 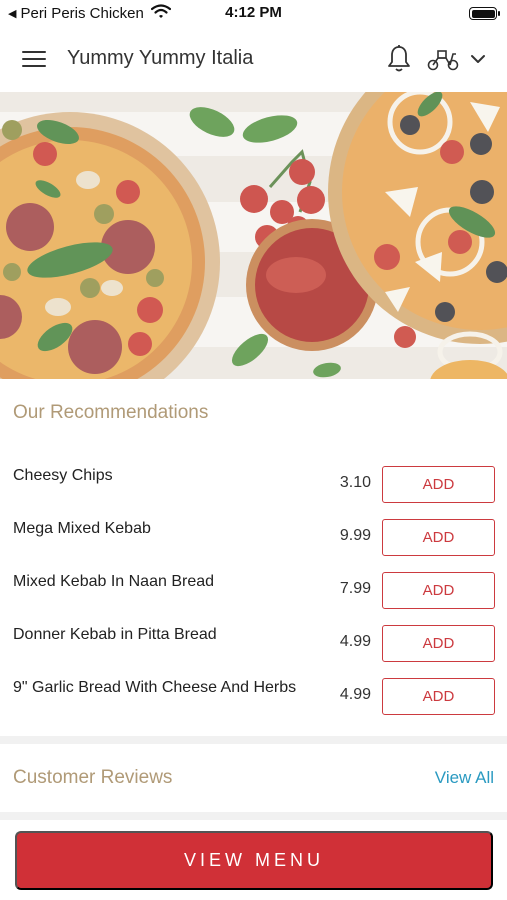 I want to click on battery-icon, so click(x=484, y=13).